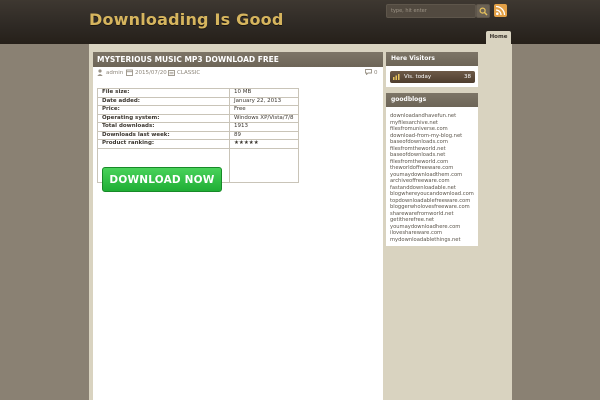 The width and height of the screenshot is (600, 400). Describe the element at coordinates (163, 110) in the screenshot. I see `detail-label: Price:` at that location.